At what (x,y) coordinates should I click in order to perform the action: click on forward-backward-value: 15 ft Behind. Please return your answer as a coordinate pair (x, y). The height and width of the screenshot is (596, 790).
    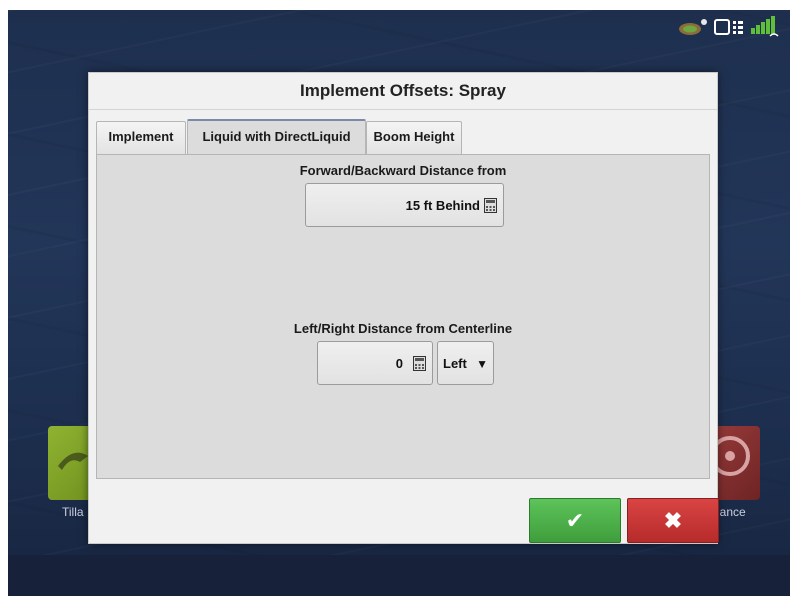
    Looking at the image, I should click on (442, 205).